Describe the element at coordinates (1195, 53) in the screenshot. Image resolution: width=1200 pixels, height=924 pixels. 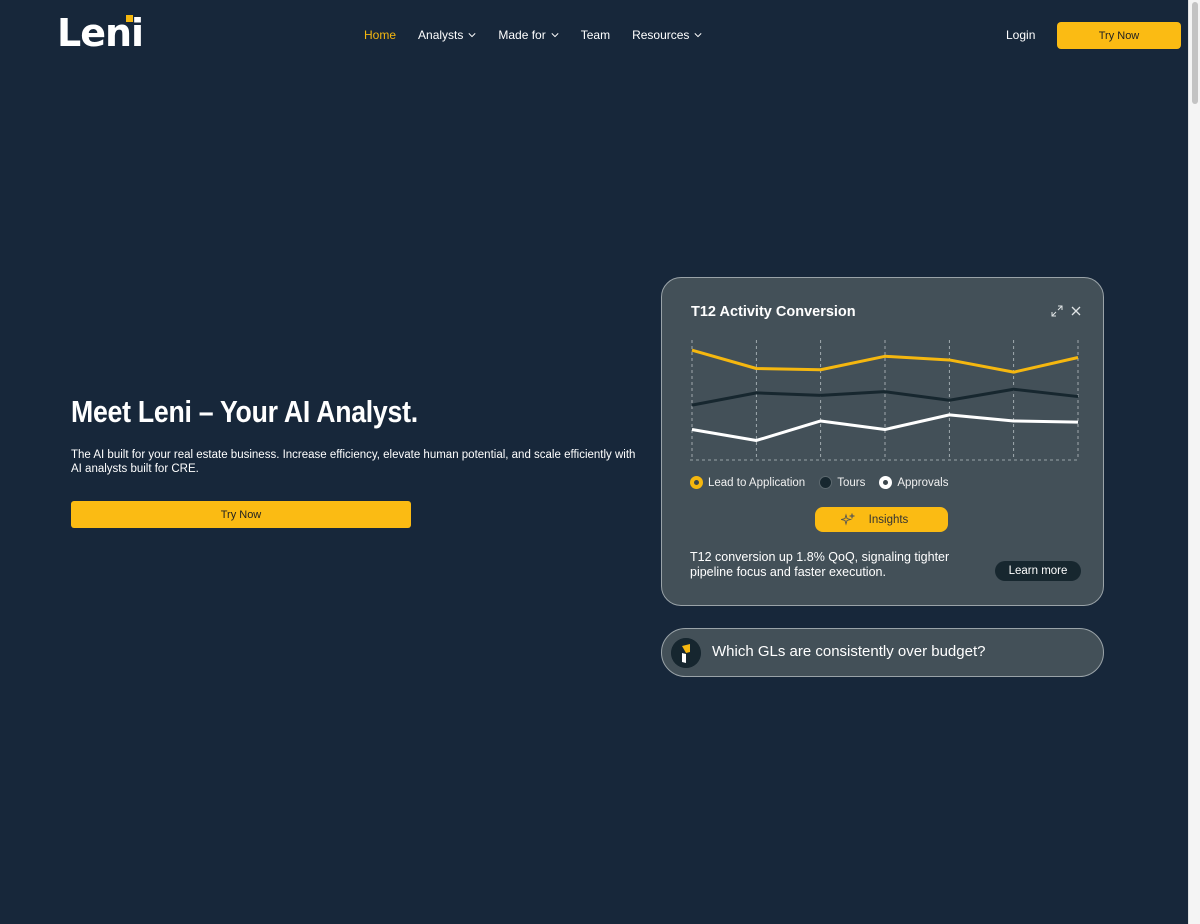
I see `scrollbar-thumb` at that location.